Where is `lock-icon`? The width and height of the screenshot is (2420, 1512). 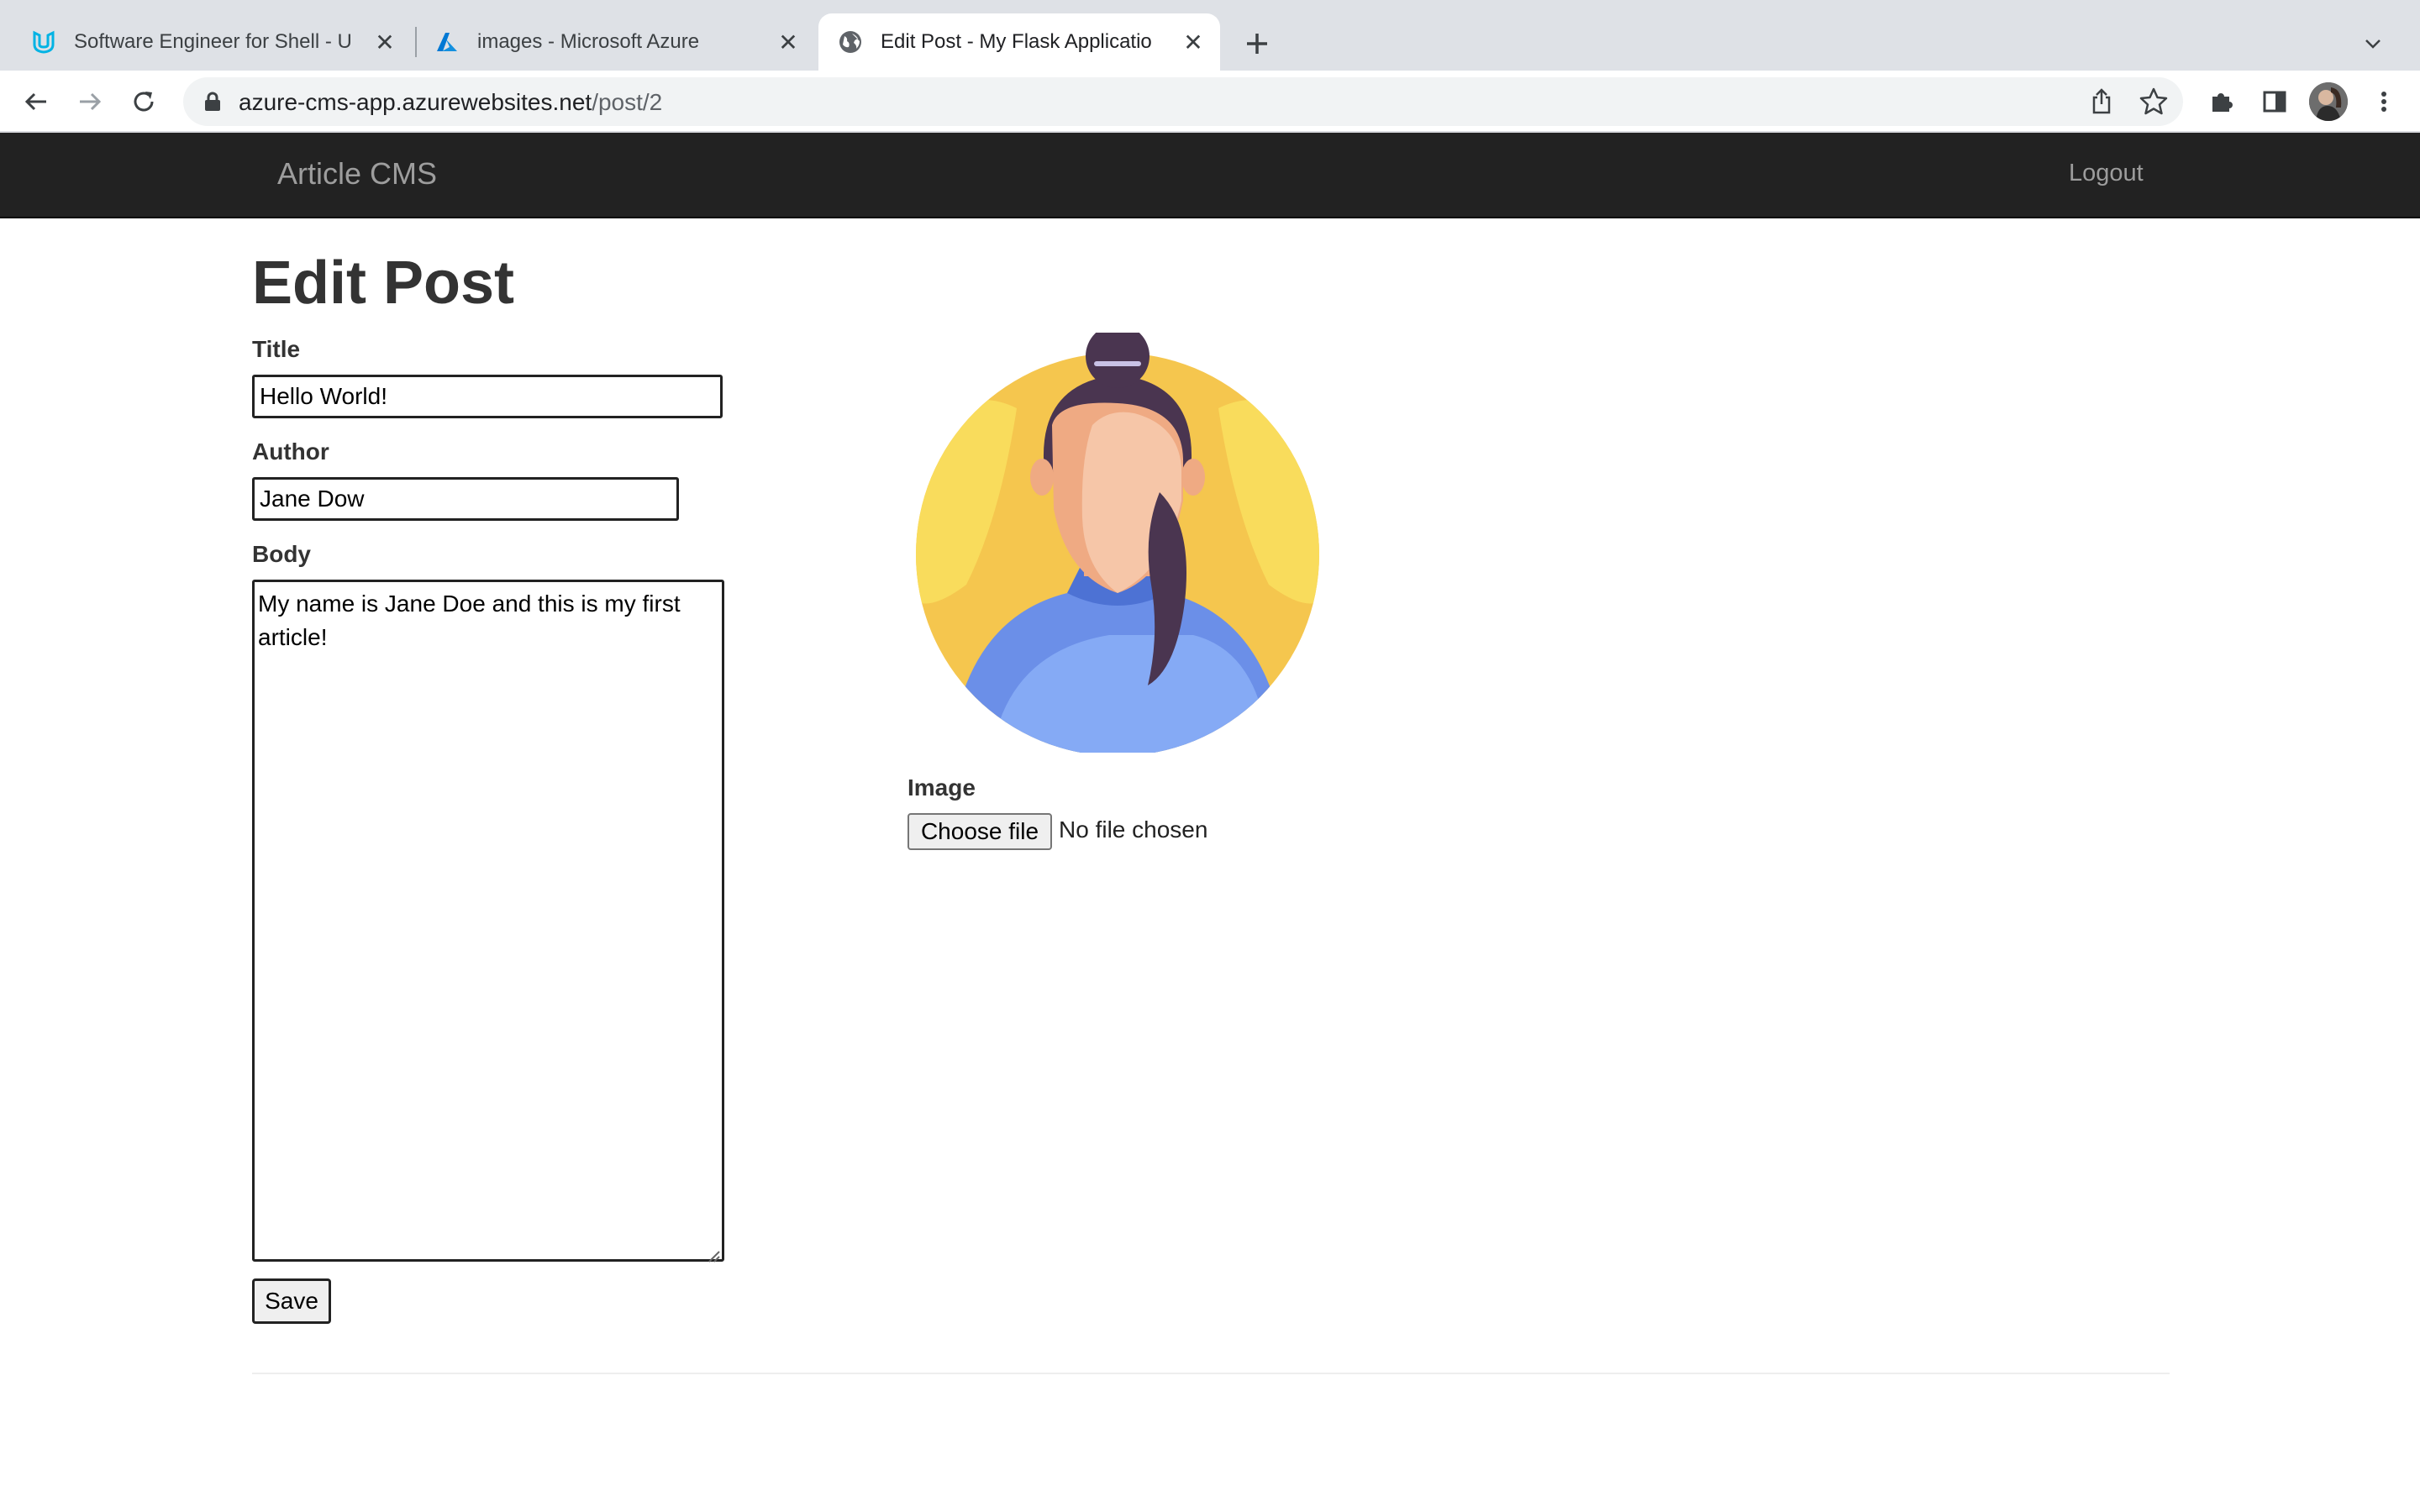 lock-icon is located at coordinates (212, 101).